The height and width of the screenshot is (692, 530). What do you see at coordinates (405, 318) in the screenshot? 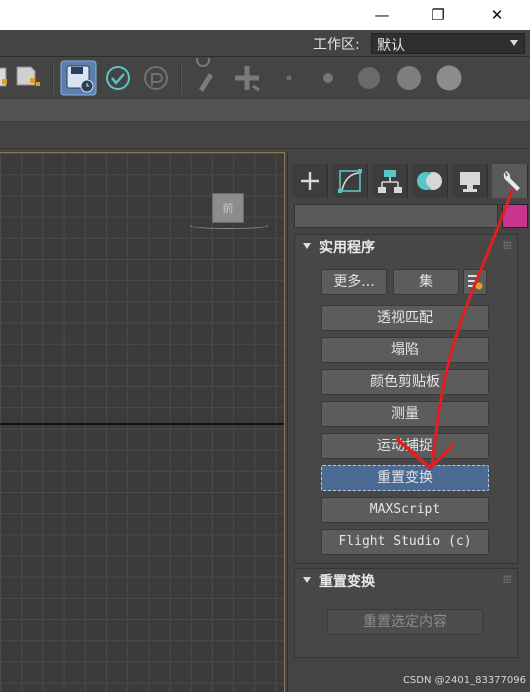
I see `perspective-match-button: 透视匹配` at bounding box center [405, 318].